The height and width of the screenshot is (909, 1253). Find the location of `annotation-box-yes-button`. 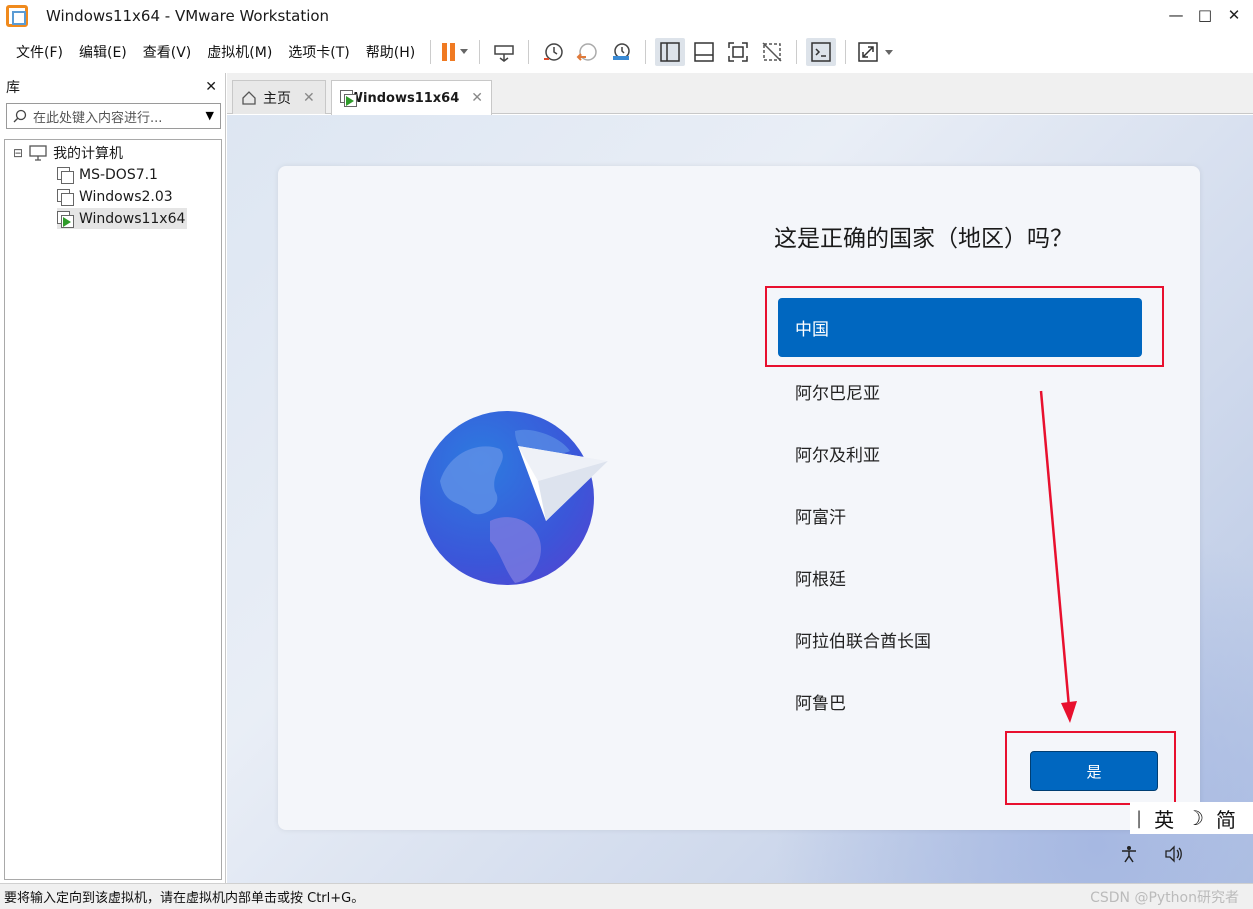

annotation-box-yes-button is located at coordinates (1090, 768).